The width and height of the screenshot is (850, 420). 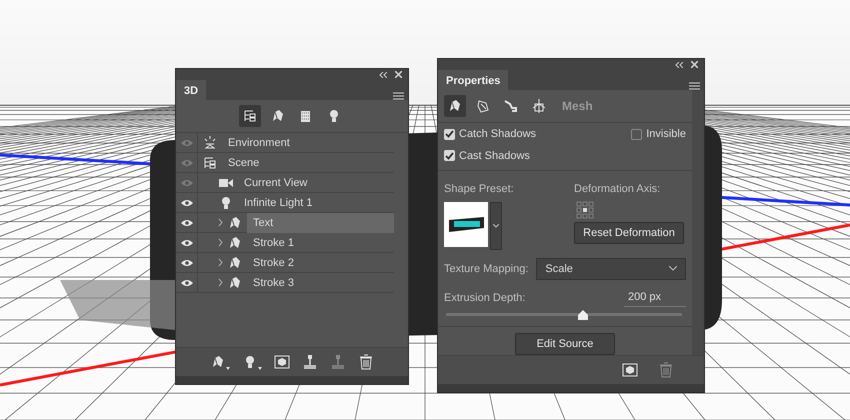 What do you see at coordinates (320, 262) in the screenshot?
I see `layer-name: Stroke 2` at bounding box center [320, 262].